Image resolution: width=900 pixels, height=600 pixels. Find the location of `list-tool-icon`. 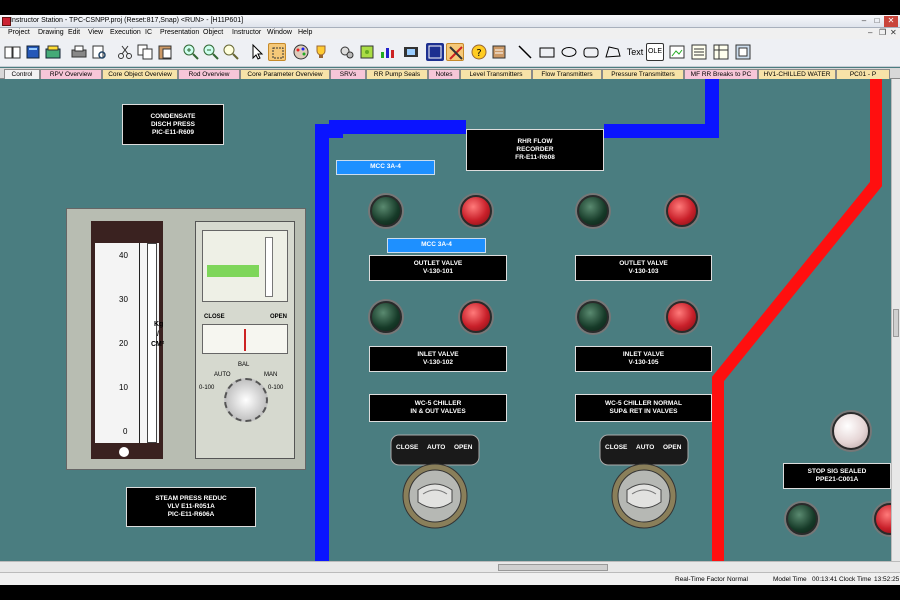

list-tool-icon is located at coordinates (699, 52).